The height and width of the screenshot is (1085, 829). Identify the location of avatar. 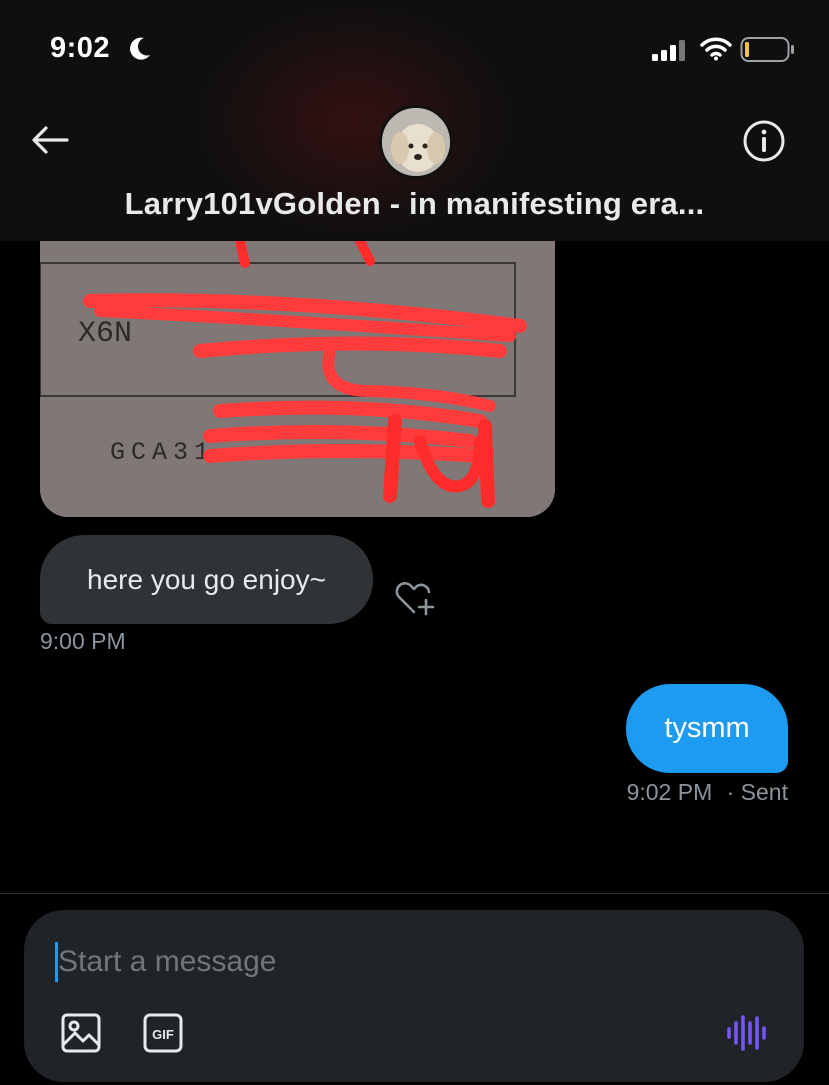
(416, 142).